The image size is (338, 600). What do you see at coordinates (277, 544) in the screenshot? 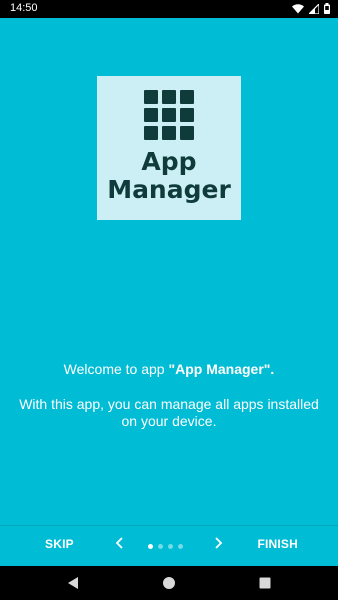
I see `finish-button: FINISH` at bounding box center [277, 544].